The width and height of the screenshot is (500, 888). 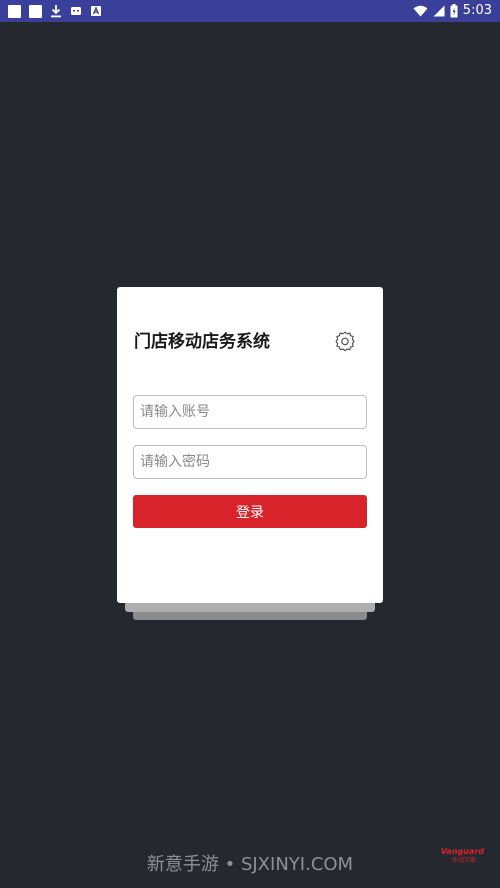 I want to click on status-bar-system: 5:03, so click(x=452, y=11).